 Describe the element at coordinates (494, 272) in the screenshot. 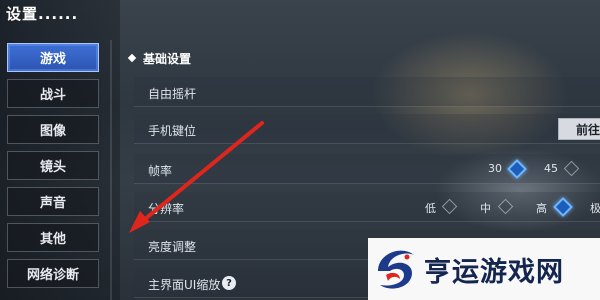

I see `watermark-text: 亨运游戏网` at that location.